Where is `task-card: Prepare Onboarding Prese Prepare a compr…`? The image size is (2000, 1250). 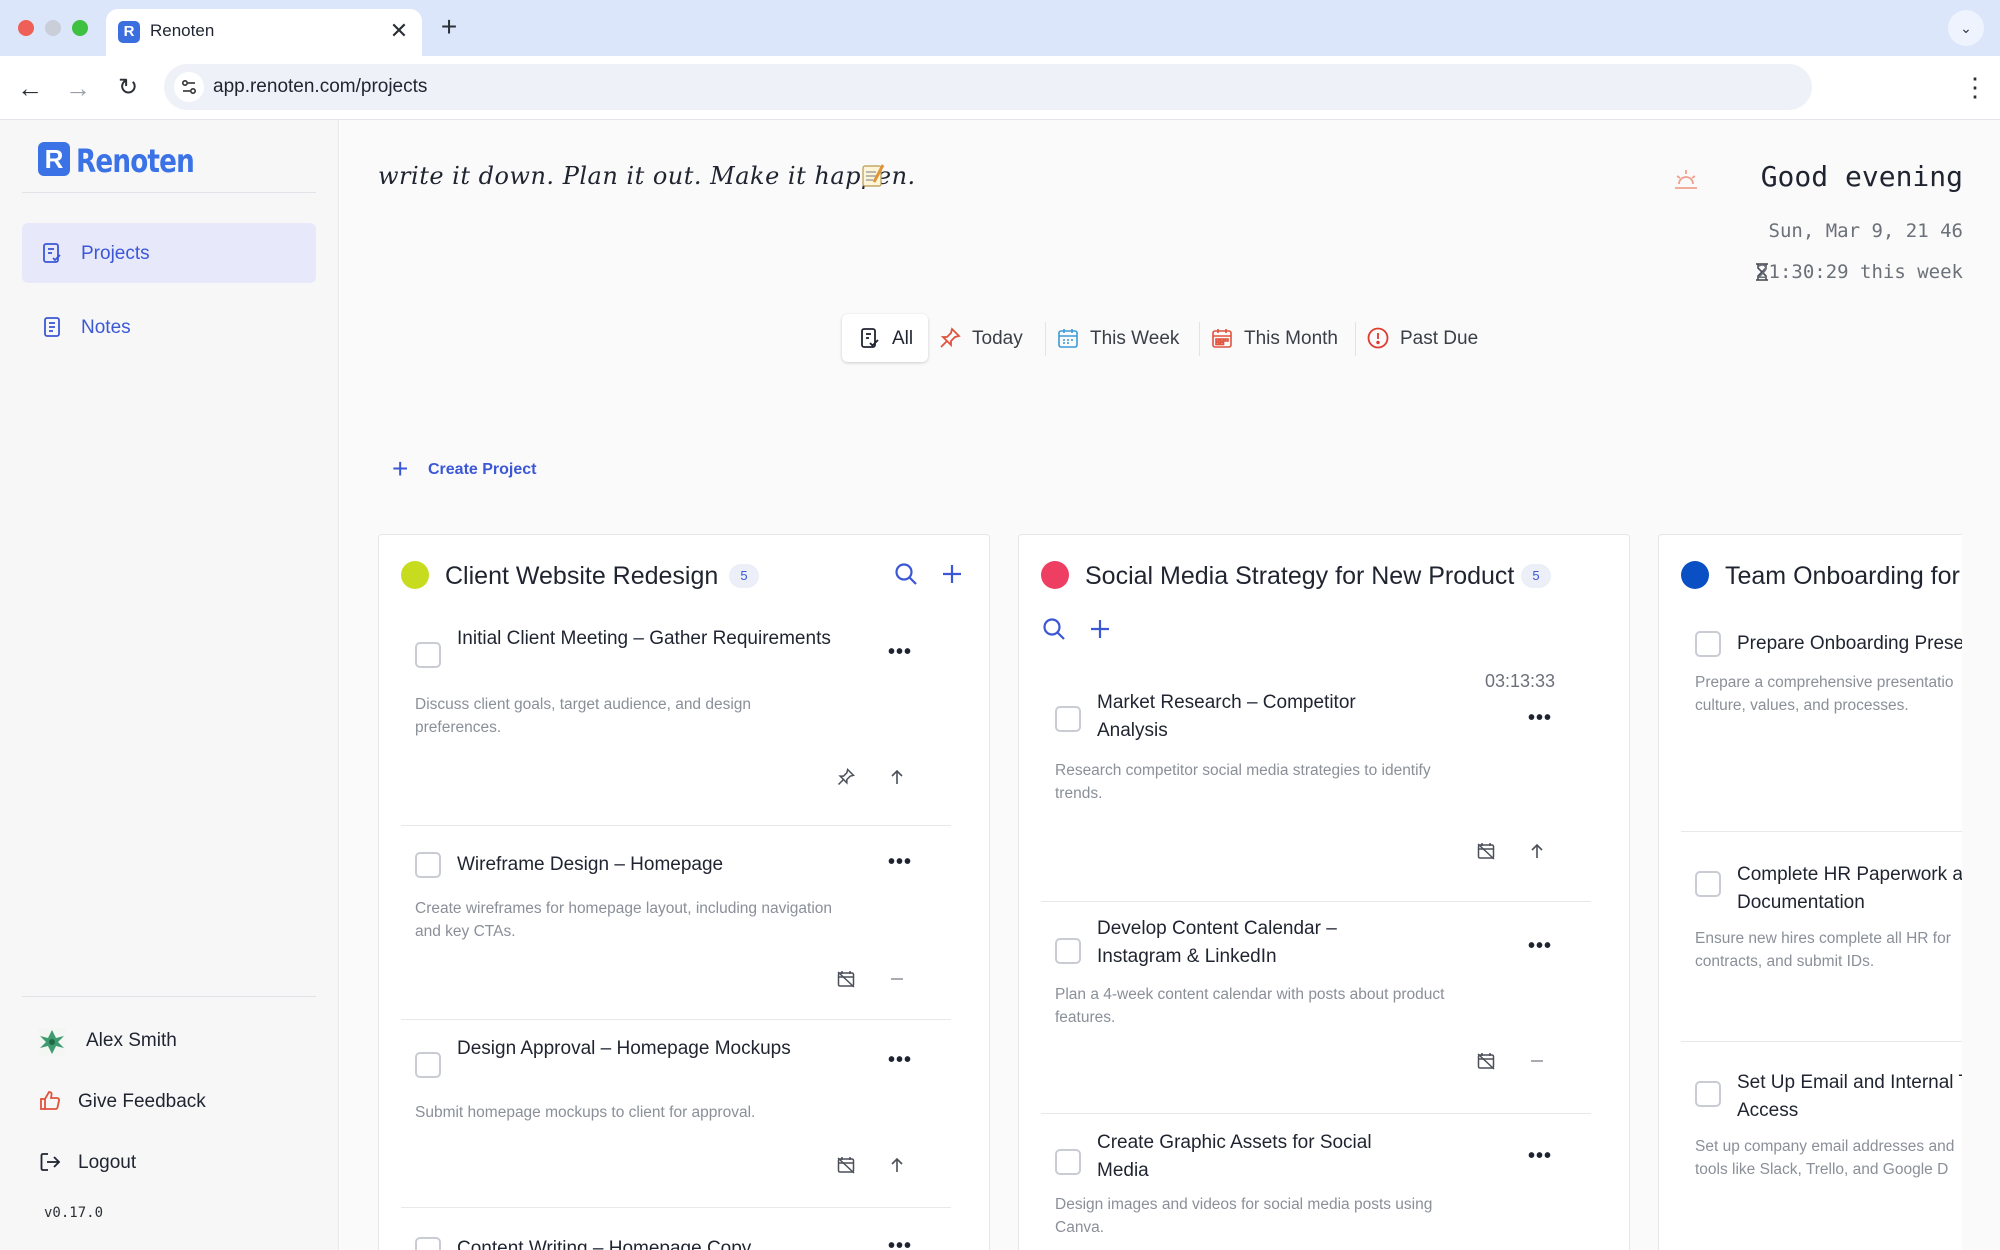 task-card: Prepare Onboarding Prese Prepare a compr… is located at coordinates (1821, 711).